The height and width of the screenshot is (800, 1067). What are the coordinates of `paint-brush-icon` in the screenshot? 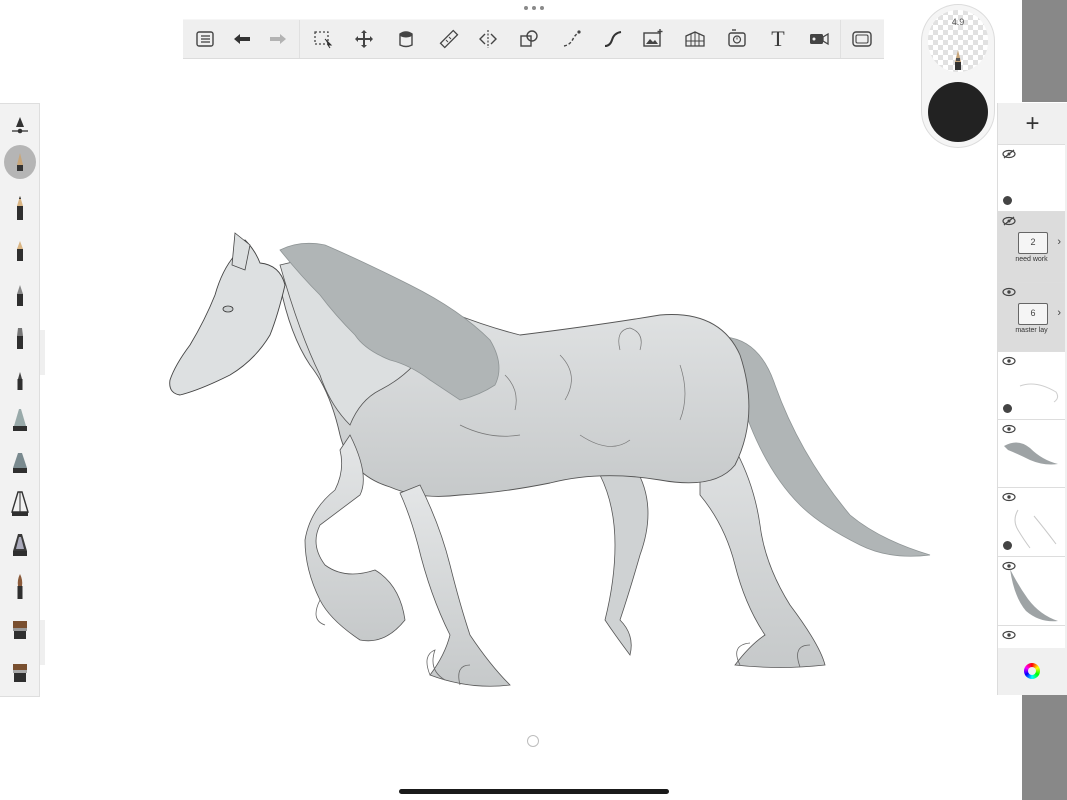 It's located at (20, 545).